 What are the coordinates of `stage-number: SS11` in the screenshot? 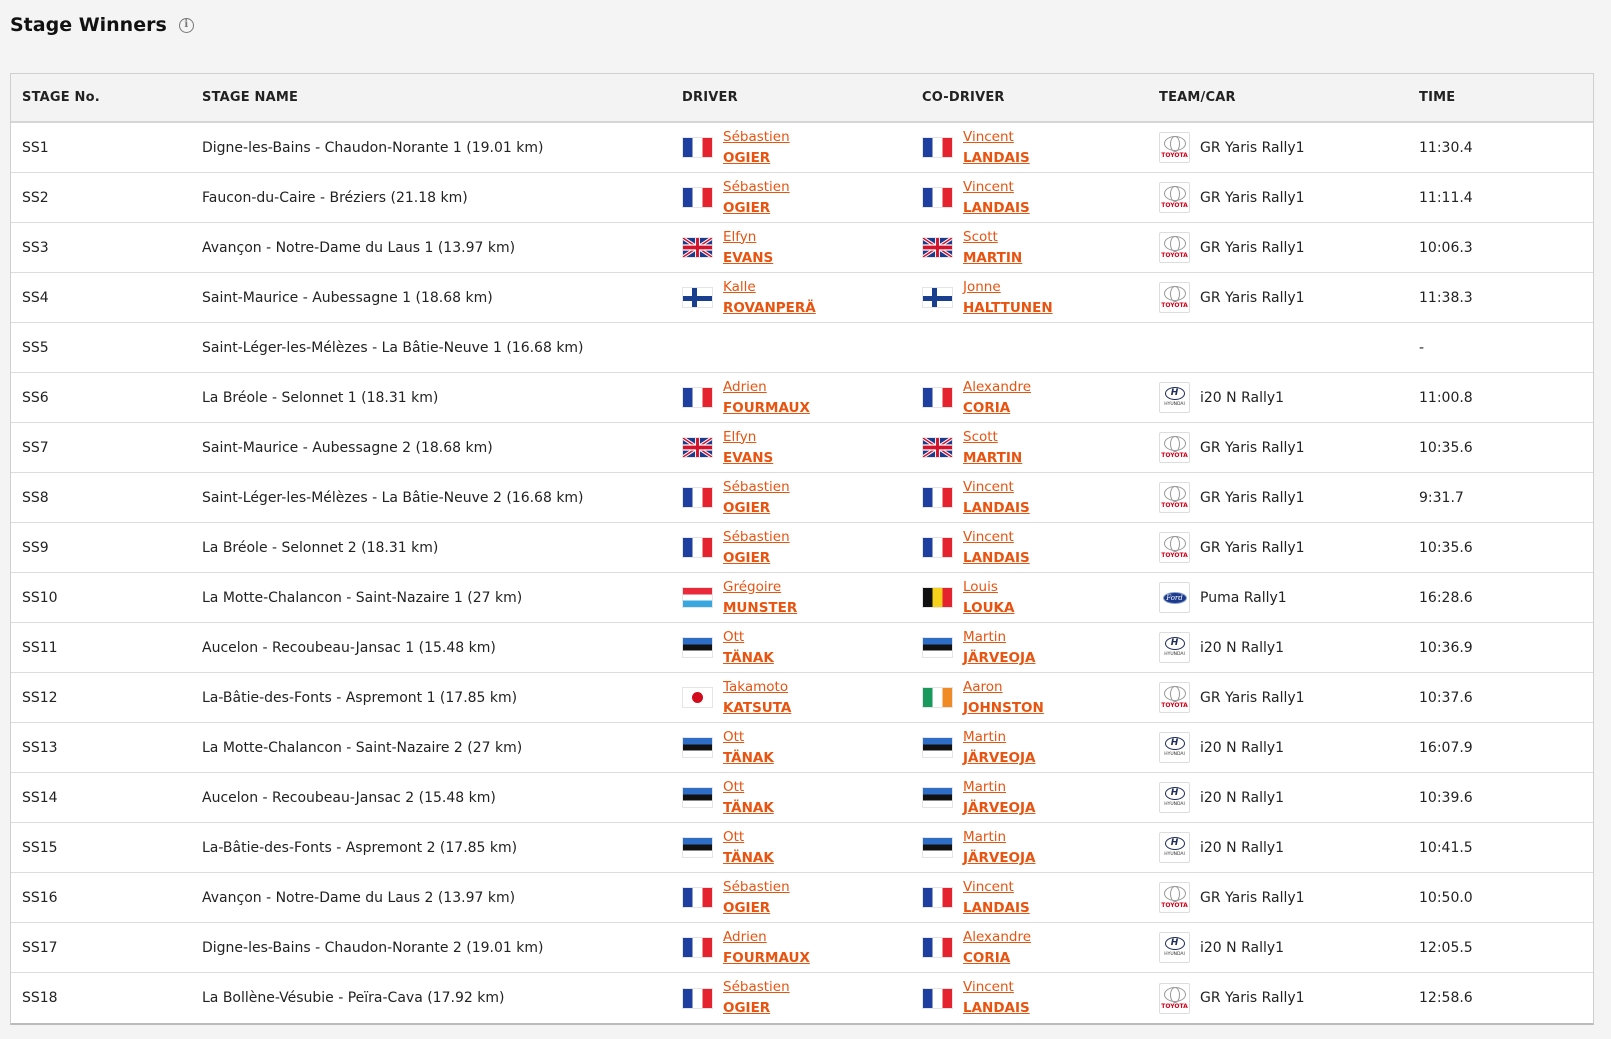 It's located at (40, 647).